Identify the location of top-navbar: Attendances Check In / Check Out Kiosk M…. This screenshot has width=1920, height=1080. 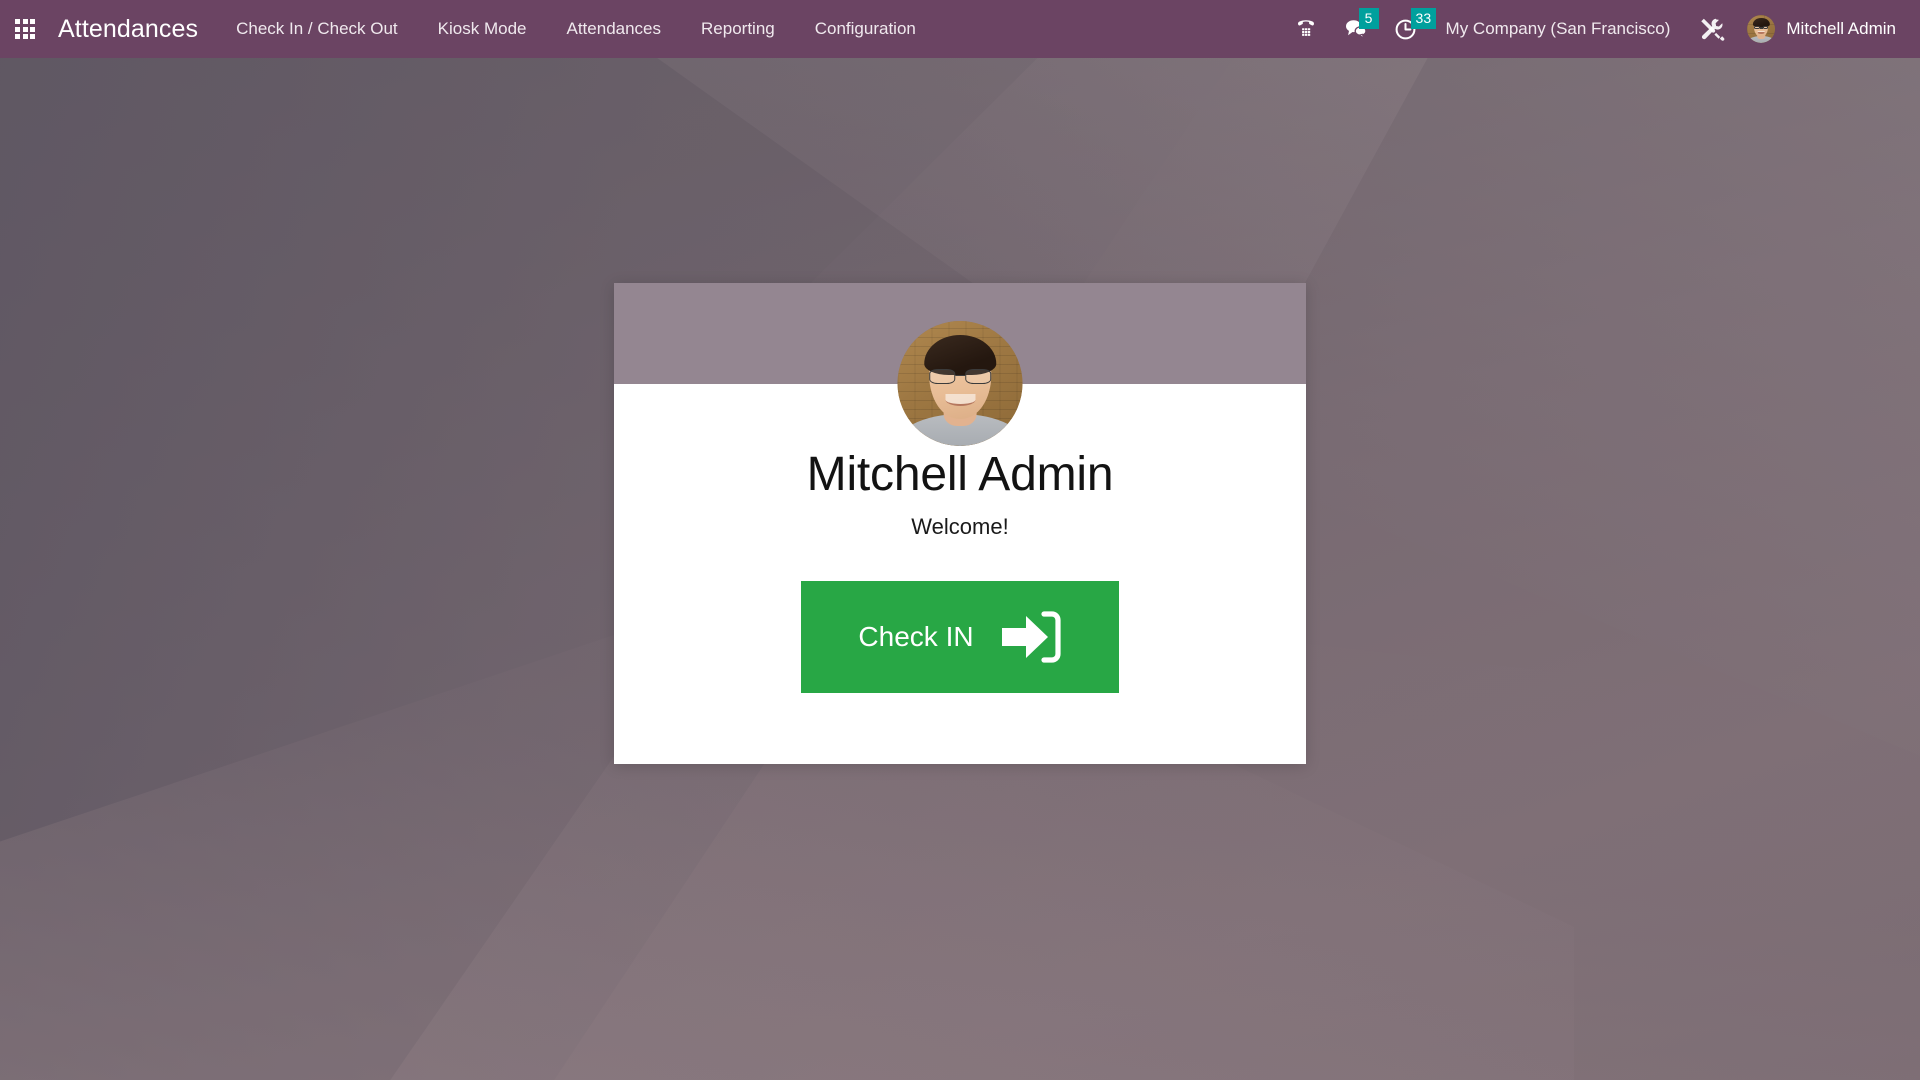
(960, 29).